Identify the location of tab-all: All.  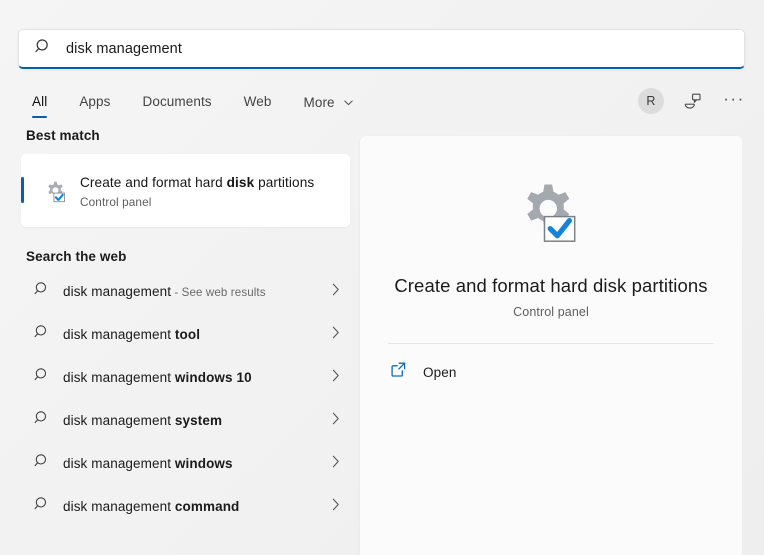
(44, 105).